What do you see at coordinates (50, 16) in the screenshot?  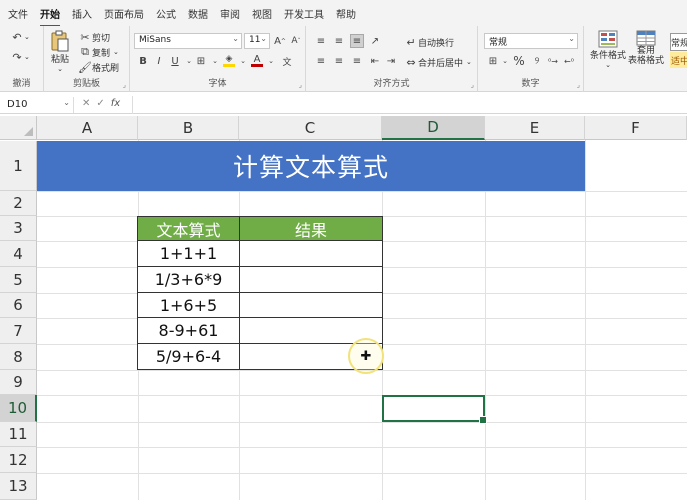 I see `menu-home: 开始` at bounding box center [50, 16].